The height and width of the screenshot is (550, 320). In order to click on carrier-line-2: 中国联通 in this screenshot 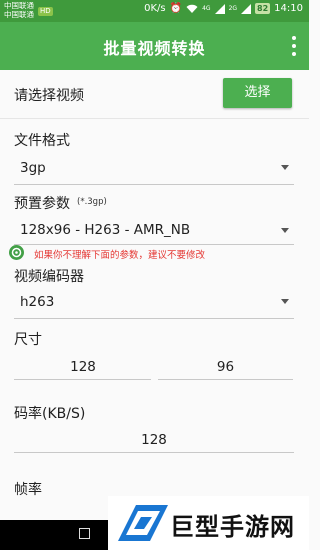, I will do `click(19, 14)`.